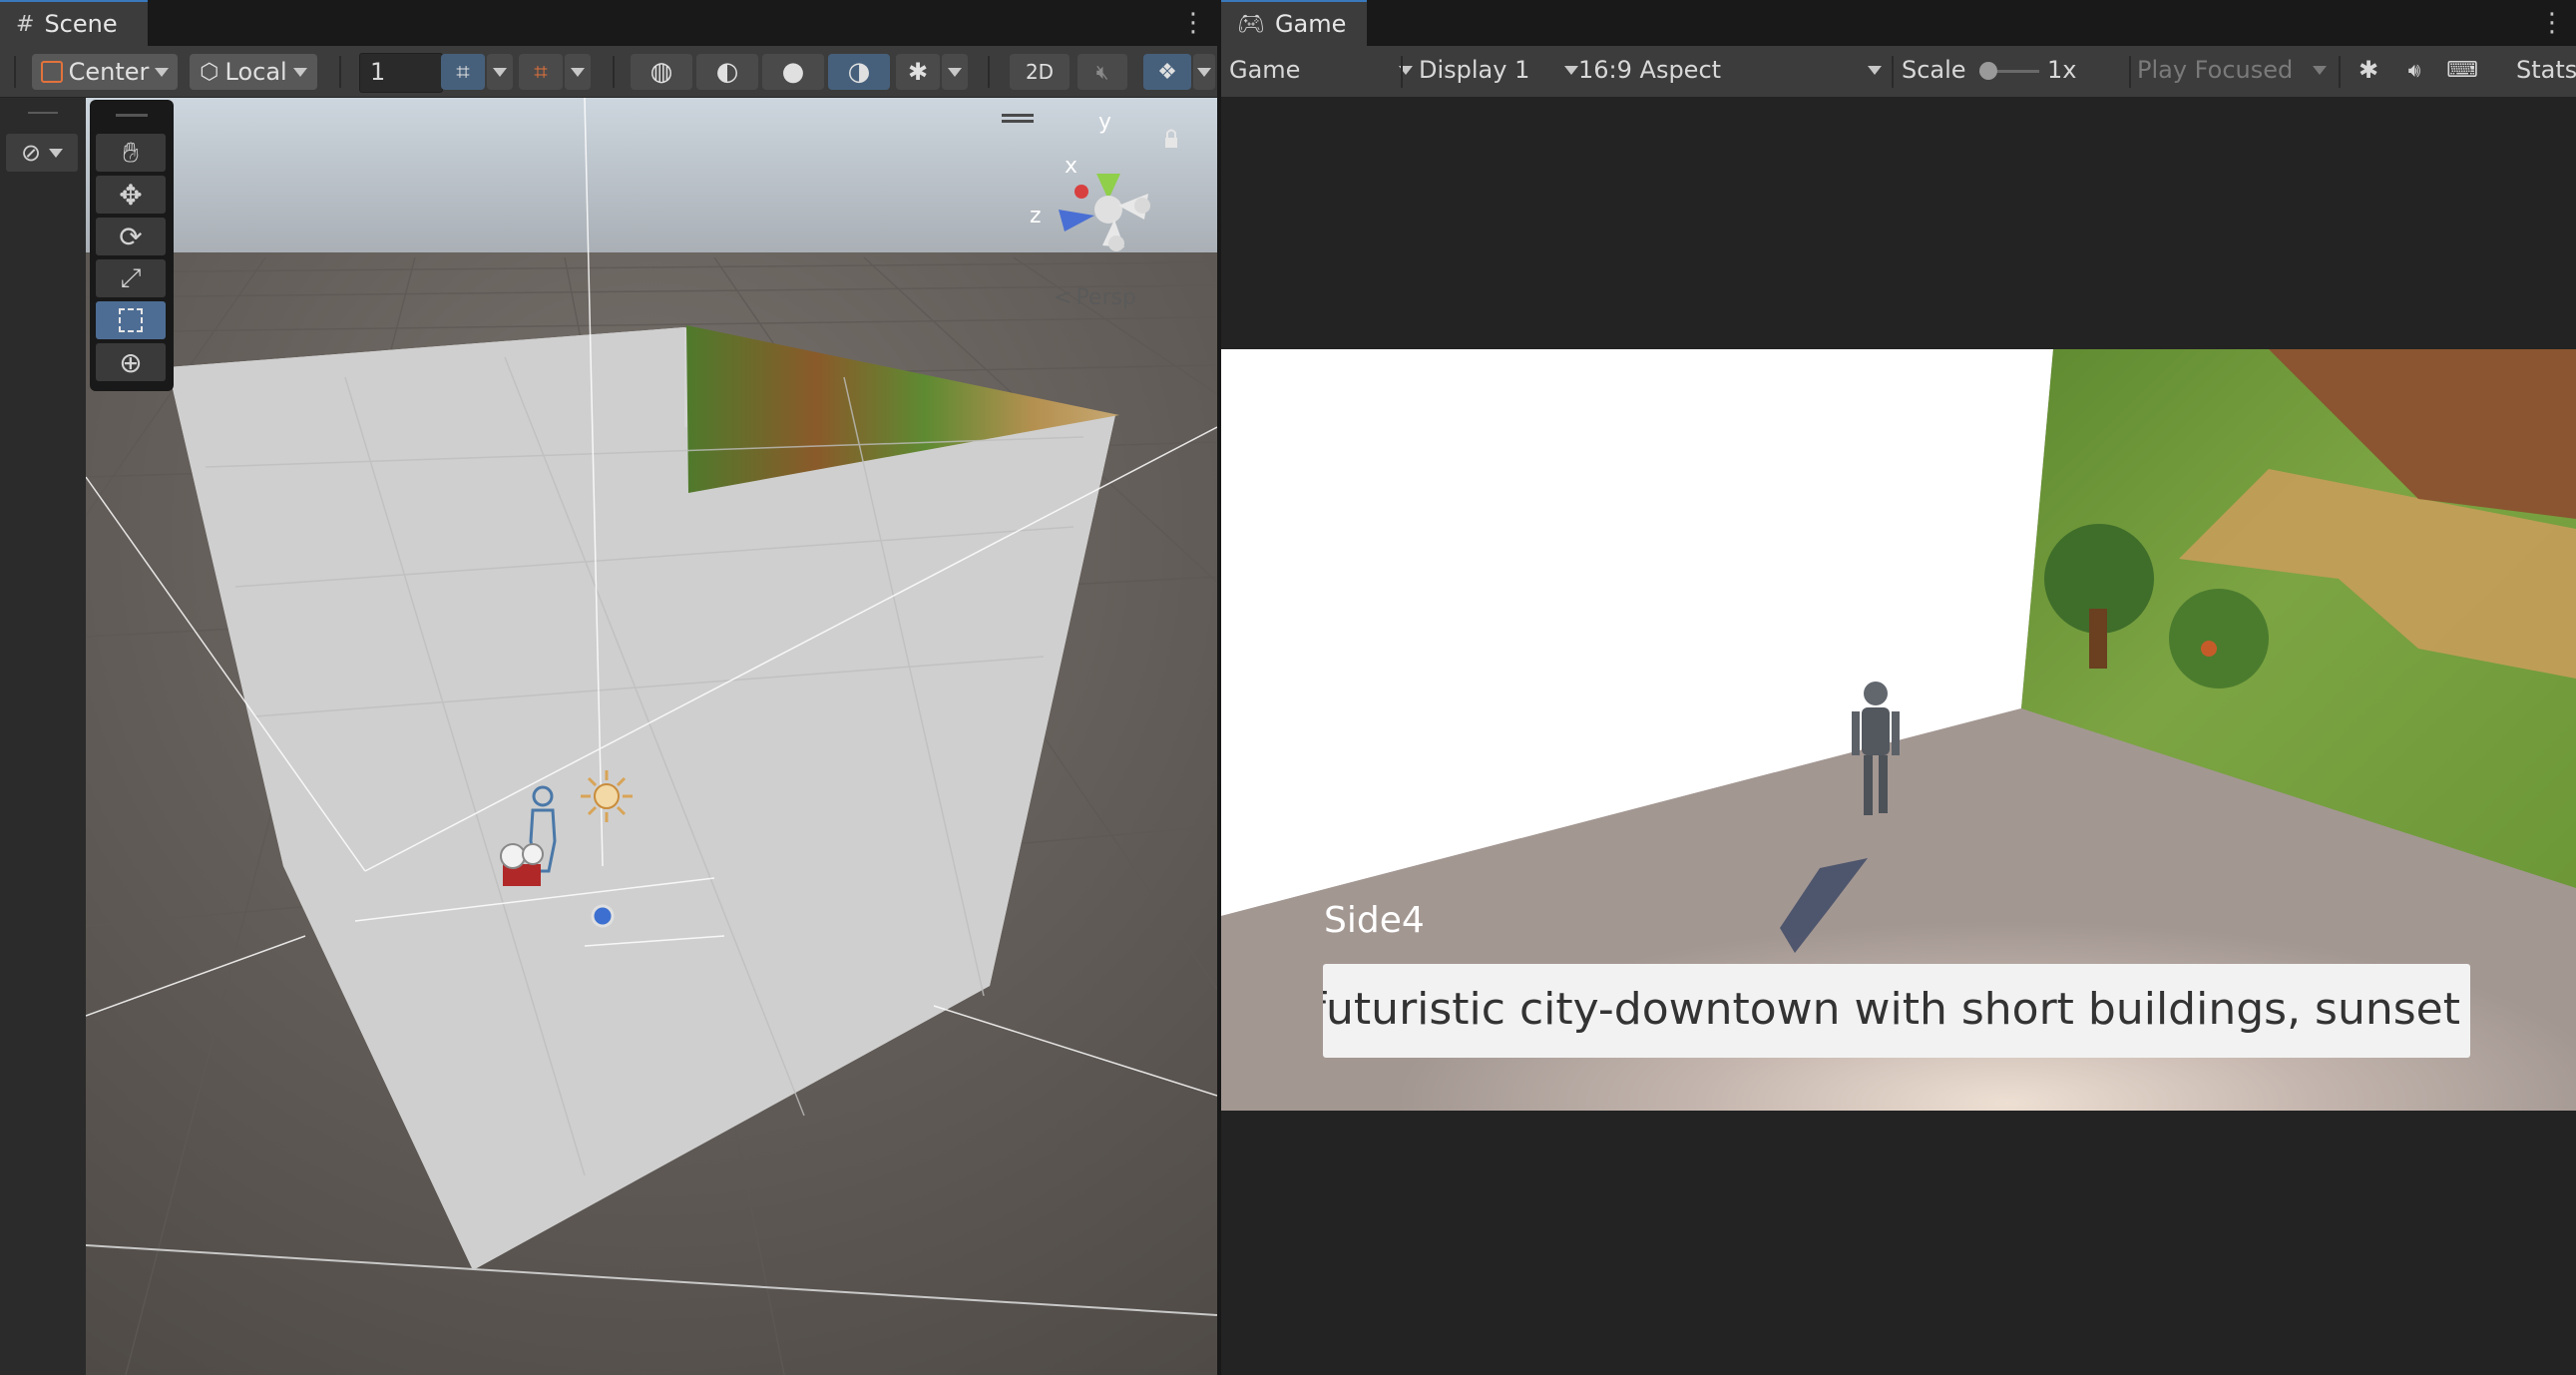  What do you see at coordinates (2552, 23) in the screenshot?
I see `game-more-menu-icon: ⋮` at bounding box center [2552, 23].